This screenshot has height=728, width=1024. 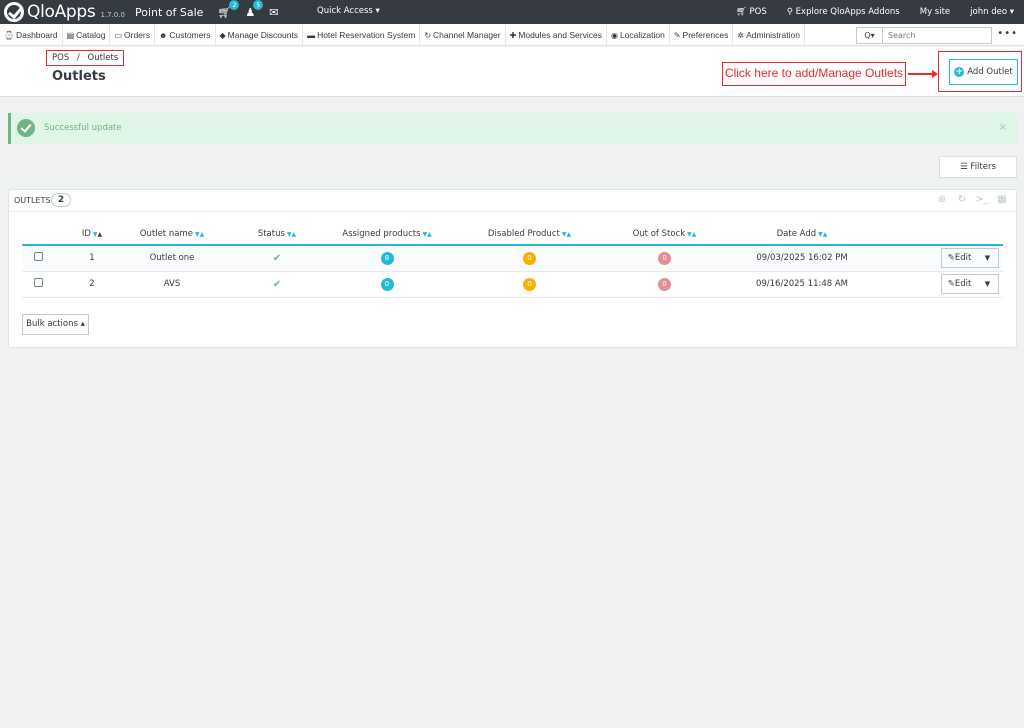 I want to click on column-header-id: ID ▼▲, so click(x=92, y=234).